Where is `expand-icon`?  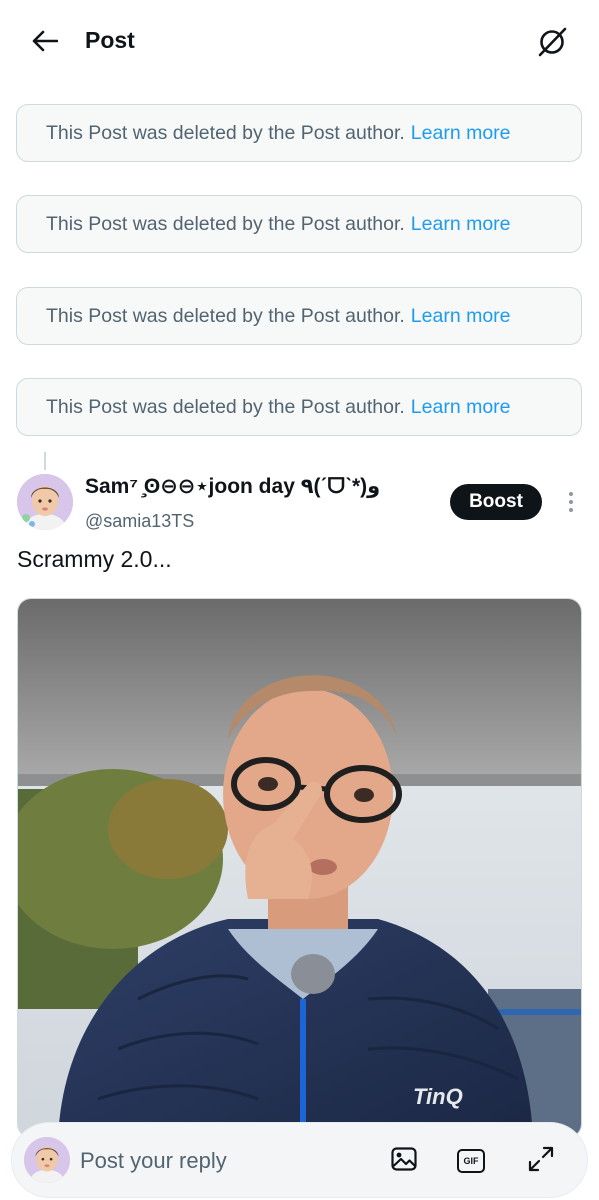 expand-icon is located at coordinates (541, 1161).